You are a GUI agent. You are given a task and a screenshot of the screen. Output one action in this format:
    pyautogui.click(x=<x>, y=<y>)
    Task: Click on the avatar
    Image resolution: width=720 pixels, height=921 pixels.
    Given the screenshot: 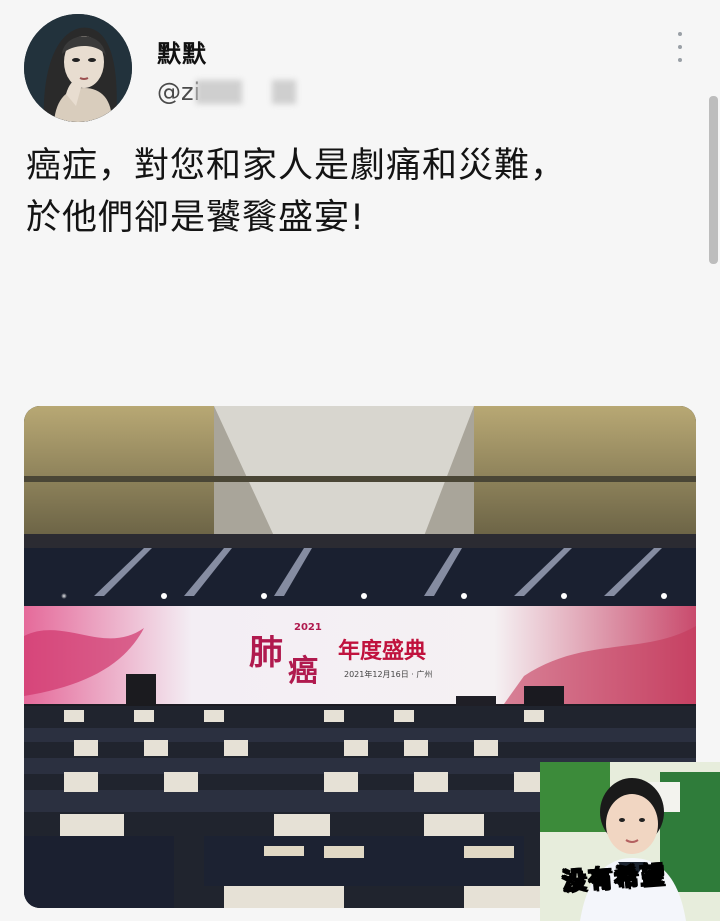 What is the action you would take?
    pyautogui.click(x=78, y=68)
    